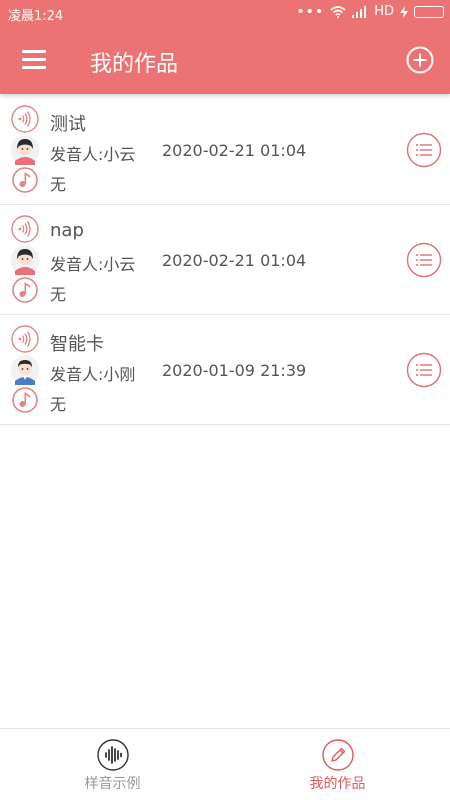 The width and height of the screenshot is (450, 800). What do you see at coordinates (225, 13) in the screenshot?
I see `status-bar: 凌晨1:24 ••• HD` at bounding box center [225, 13].